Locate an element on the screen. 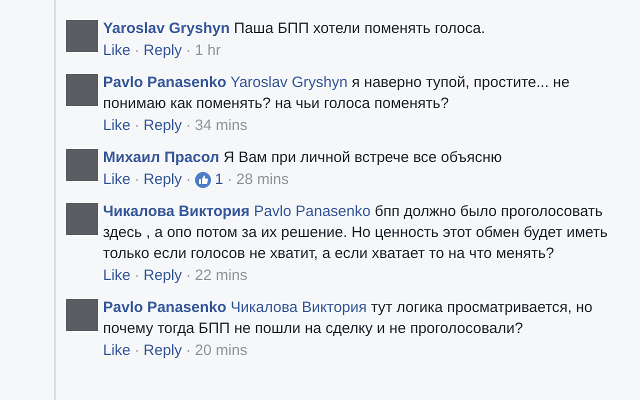 Image resolution: width=640 pixels, height=400 pixels. comment-text: Pavlo Panasenko Yaroslav Gryshyn я наверно тупой, простите... не понимаю как поменять? на чьи голоса поменять? is located at coordinates (337, 93).